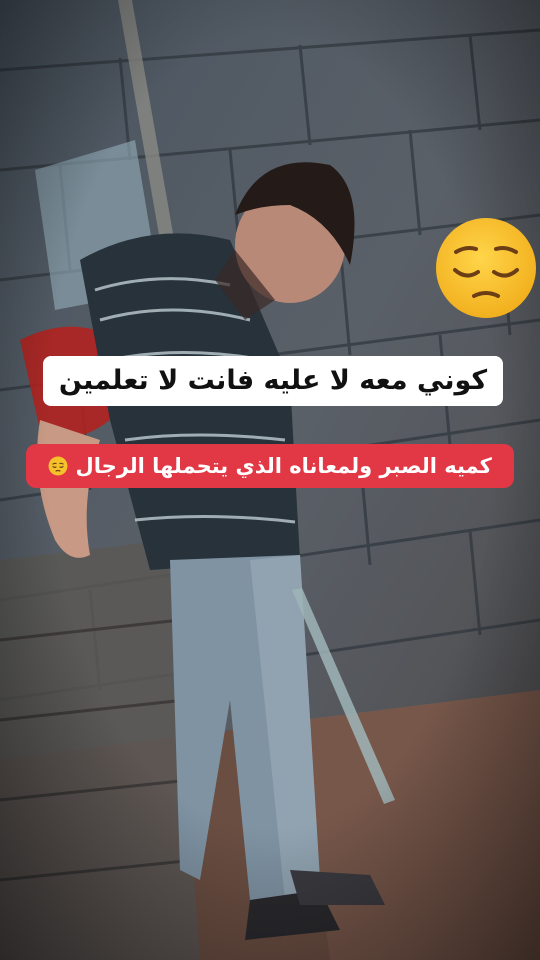  I want to click on caption-line-1: كوني معه لا عليه فانت لا تعلمين, so click(273, 381).